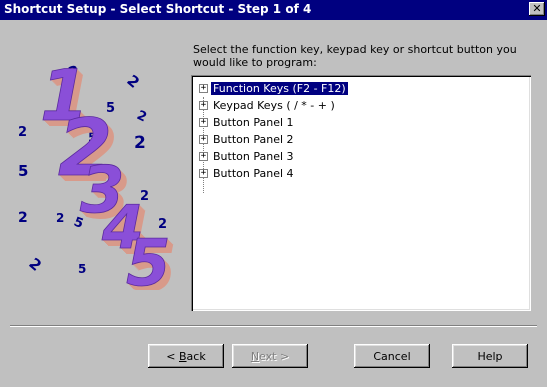 This screenshot has height=387, width=547. I want to click on tree-item-label: Button Panel 4, so click(253, 173).